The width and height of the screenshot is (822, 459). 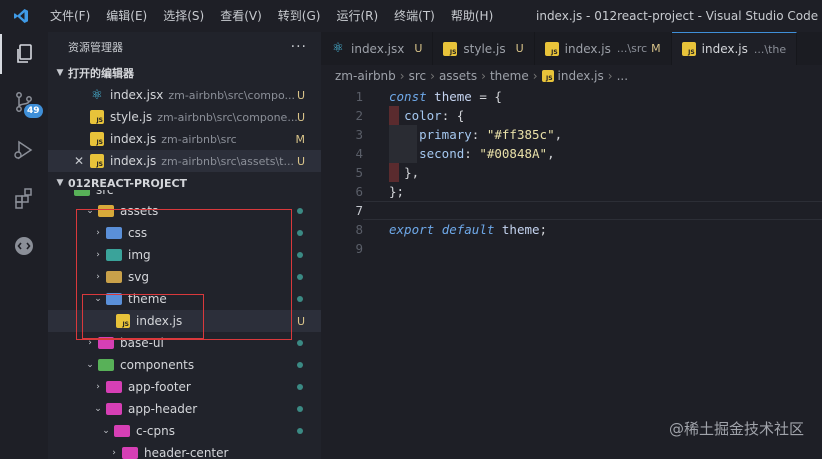 What do you see at coordinates (377, 48) in the screenshot?
I see `tab-index-jsx: ⚛ index.jsx U` at bounding box center [377, 48].